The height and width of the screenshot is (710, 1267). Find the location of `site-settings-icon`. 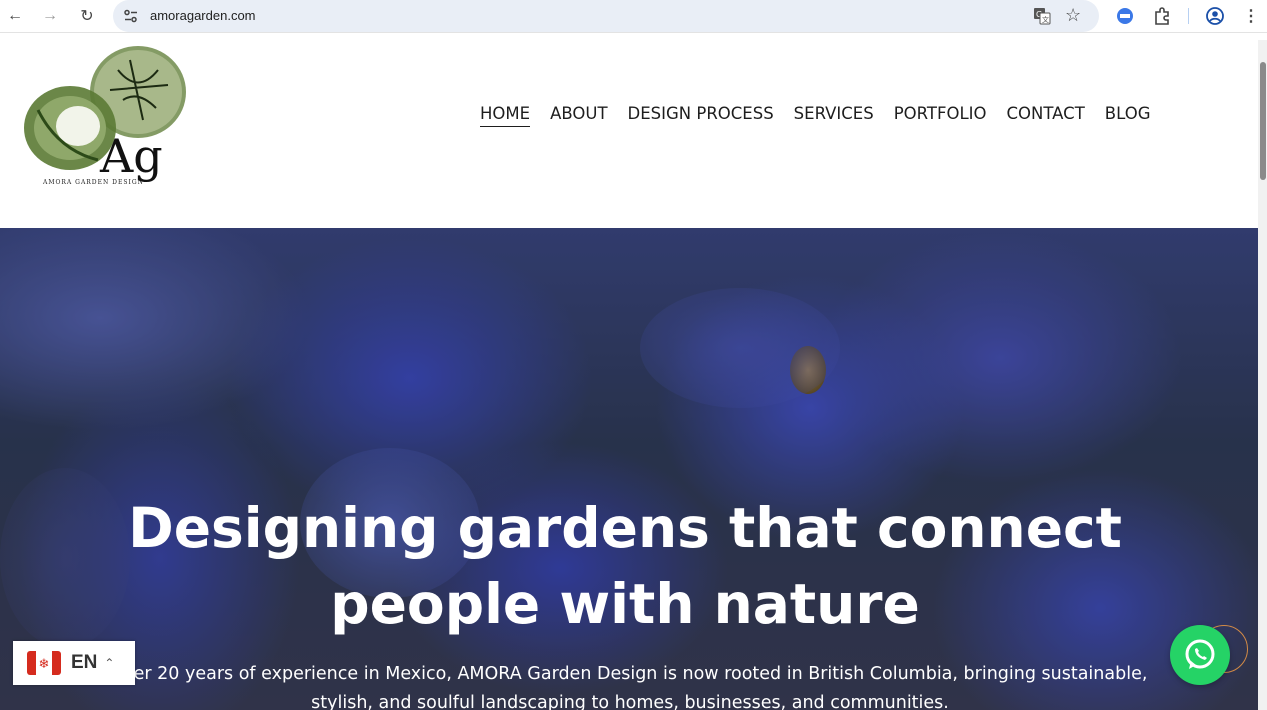

site-settings-icon is located at coordinates (131, 16).